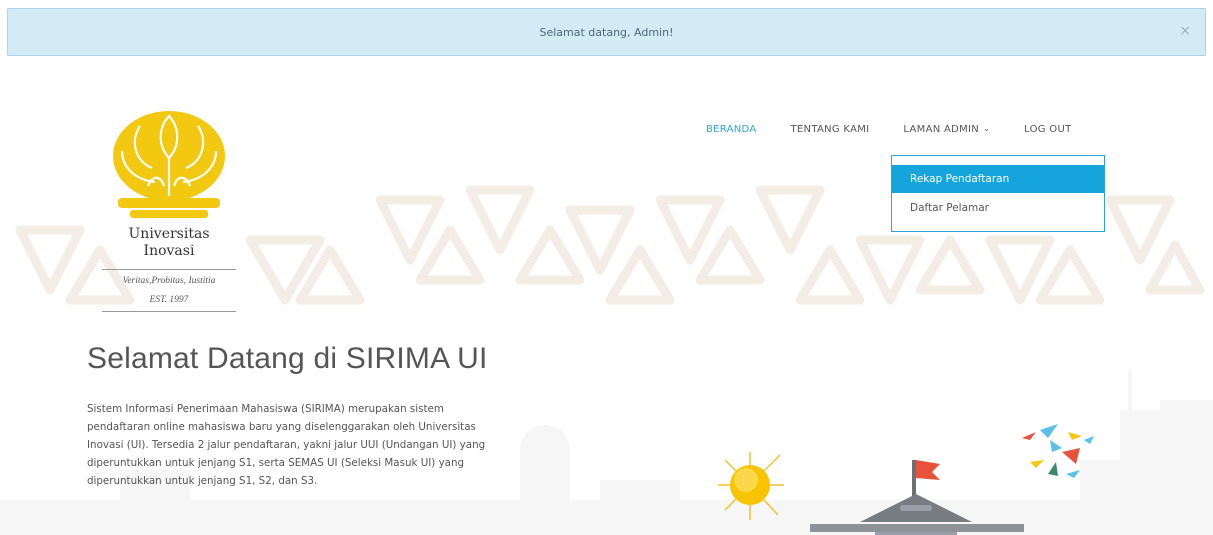 Image resolution: width=1213 pixels, height=535 pixels. What do you see at coordinates (830, 129) in the screenshot?
I see `nav-tentang-kami: TENTANG KAMI` at bounding box center [830, 129].